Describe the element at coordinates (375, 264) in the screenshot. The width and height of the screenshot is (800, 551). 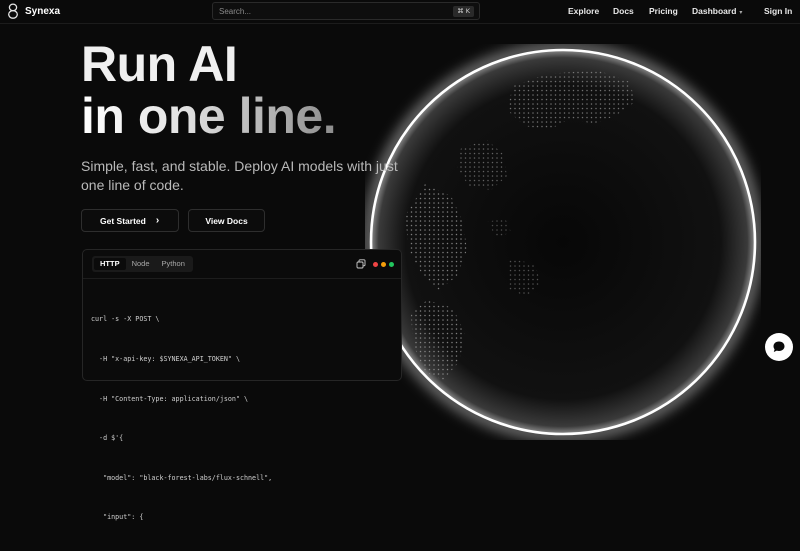
I see `window-dot-red` at that location.